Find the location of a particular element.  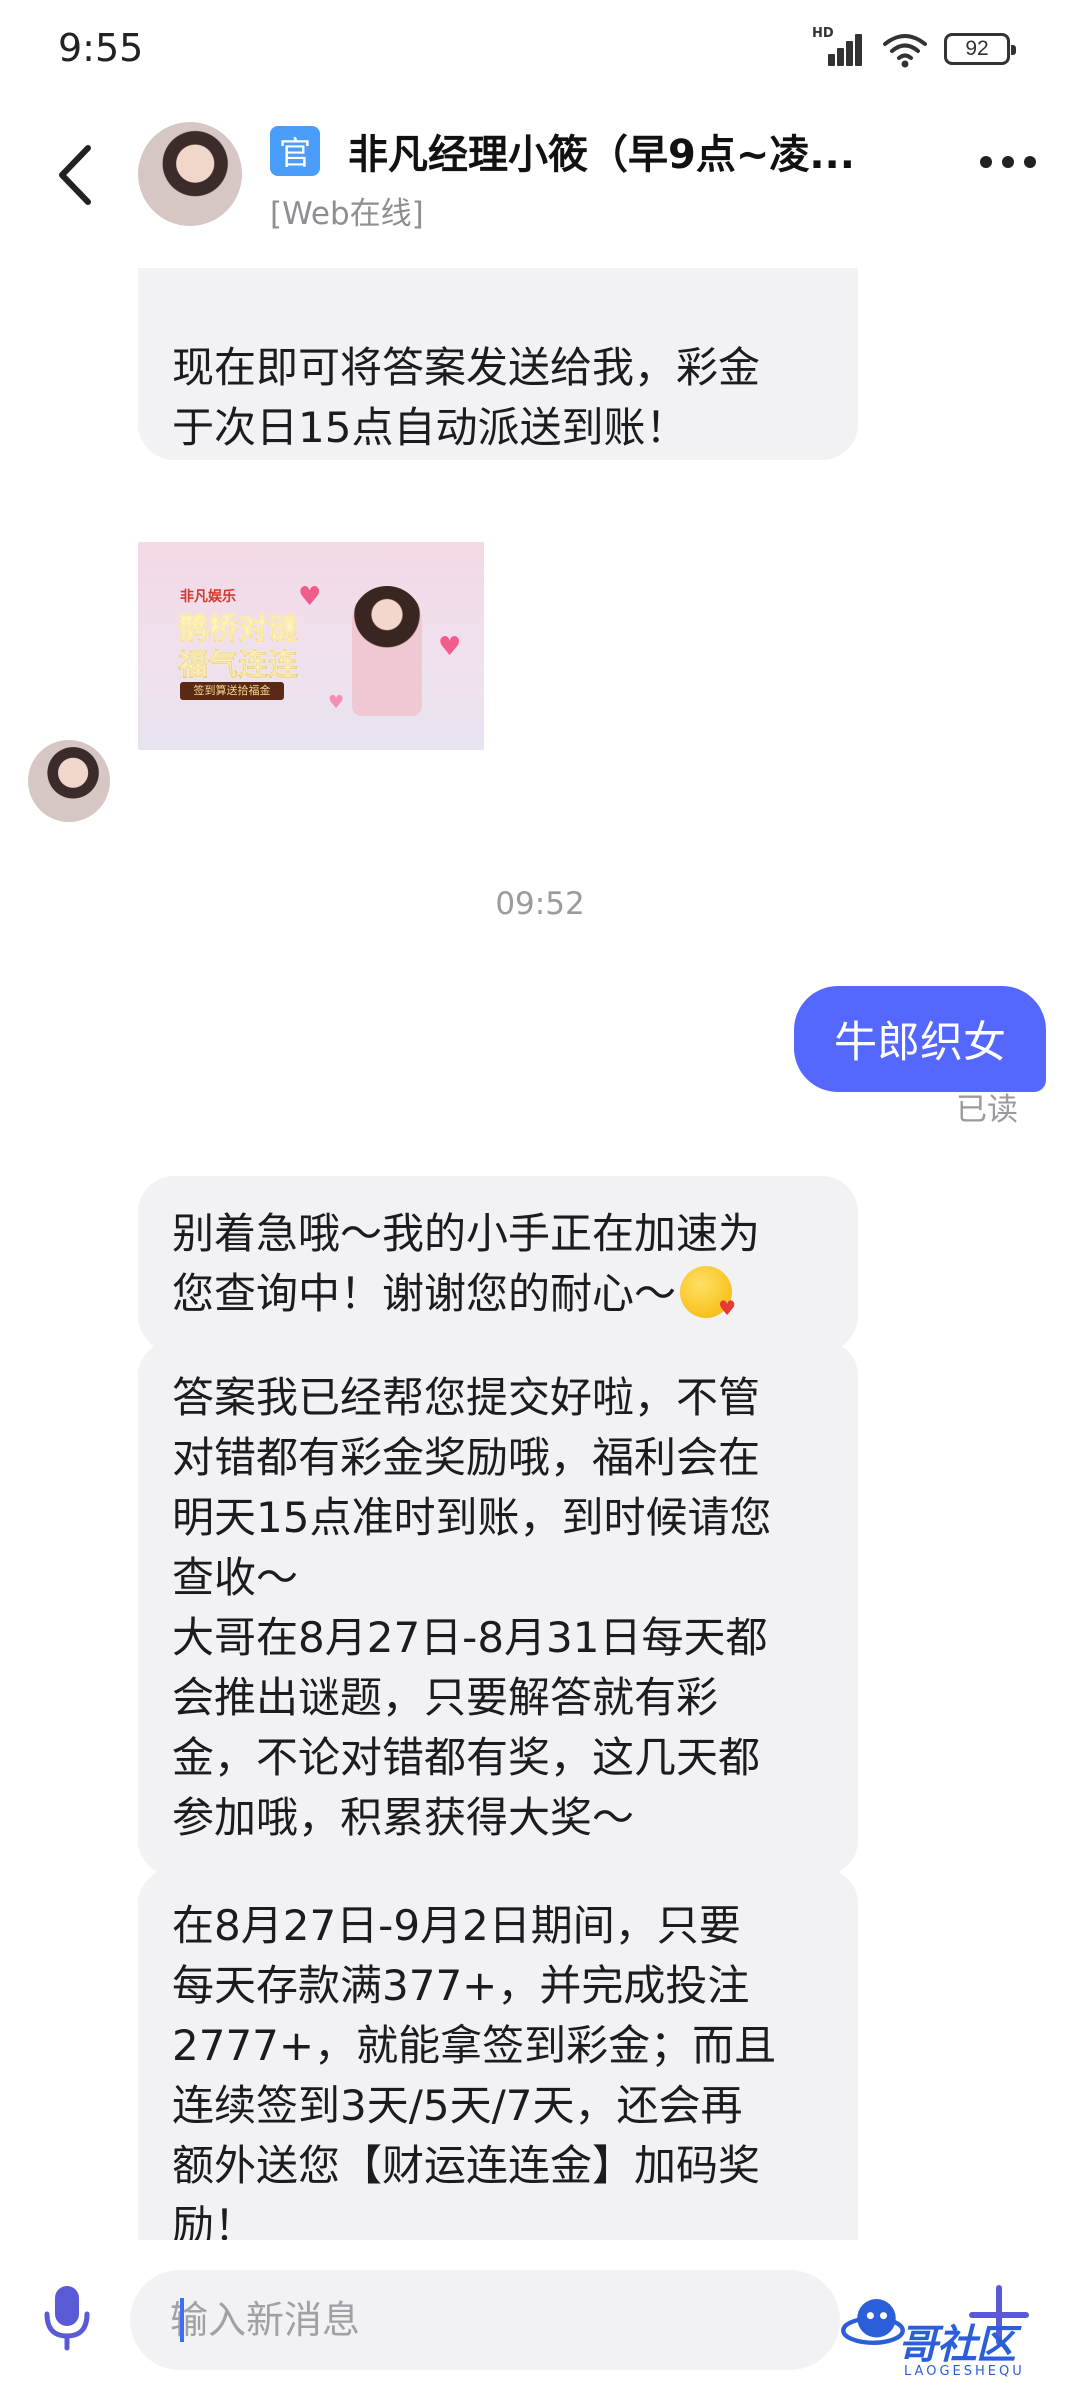

status-icons: HD 92 is located at coordinates (914, 47).